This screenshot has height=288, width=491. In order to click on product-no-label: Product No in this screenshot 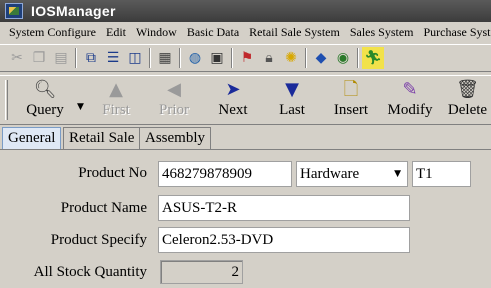, I will do `click(112, 173)`.